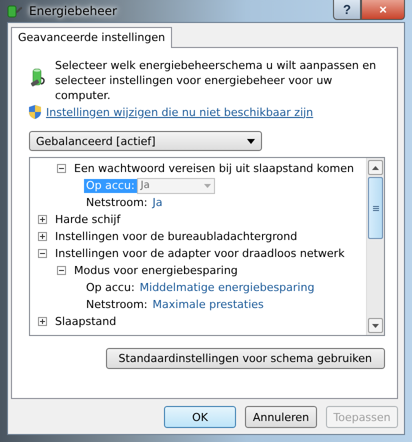  I want to click on tree-item: Instellingen voor de adapter voor draadloos netwerk, so click(200, 253).